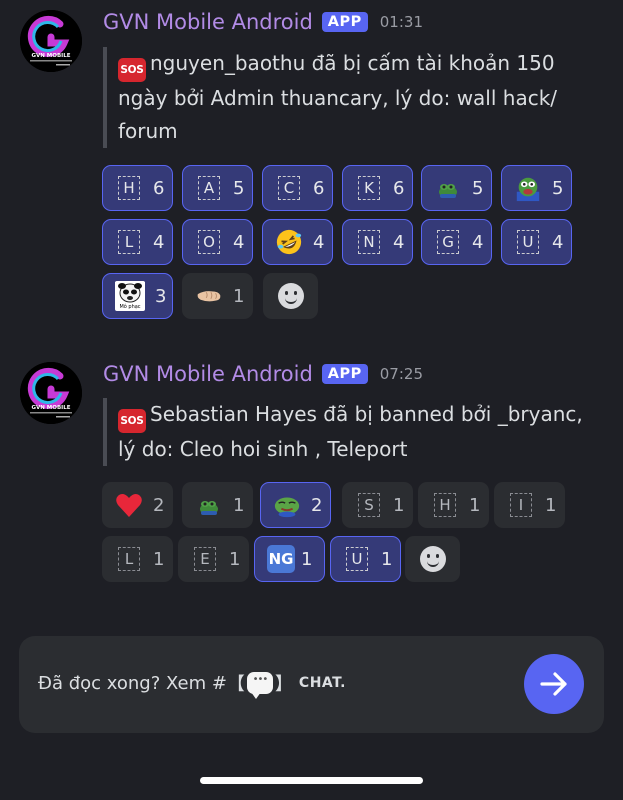 This screenshot has height=800, width=623. Describe the element at coordinates (289, 188) in the screenshot. I see `regional-indicator-c-icon: C` at that location.